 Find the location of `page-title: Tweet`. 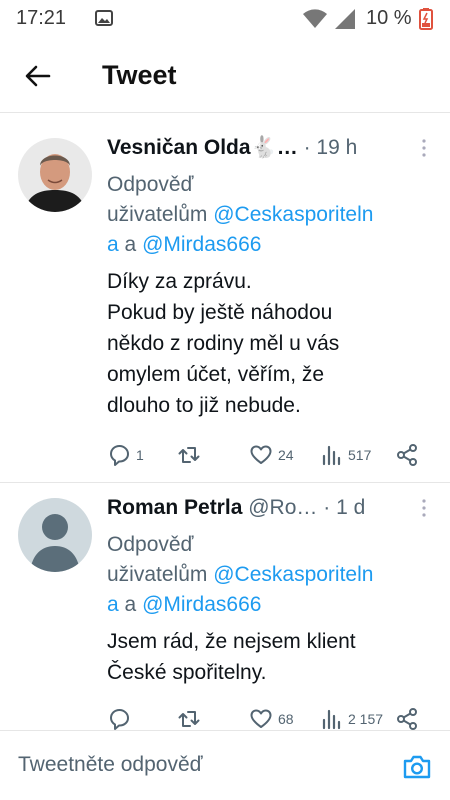

page-title: Tweet is located at coordinates (139, 75).